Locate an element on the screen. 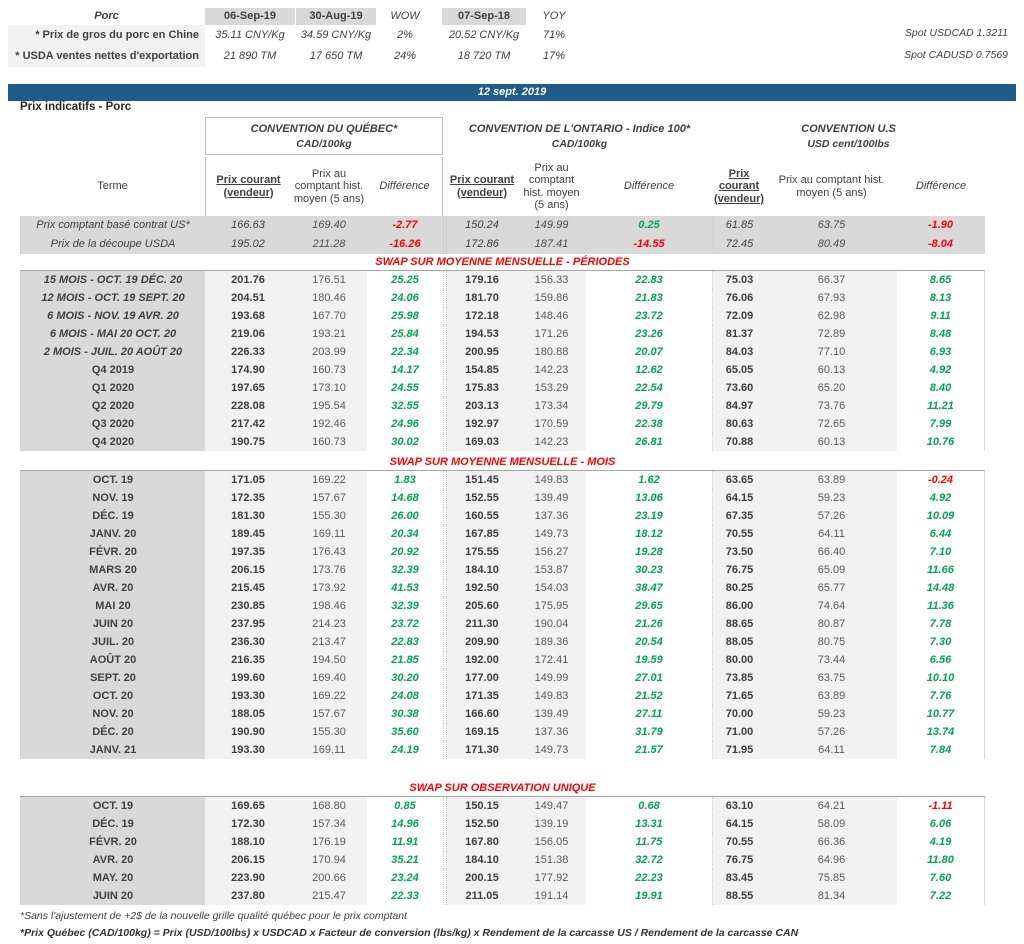 This screenshot has height=944, width=1024. price-hist-cell: 172.41 is located at coordinates (551, 660).